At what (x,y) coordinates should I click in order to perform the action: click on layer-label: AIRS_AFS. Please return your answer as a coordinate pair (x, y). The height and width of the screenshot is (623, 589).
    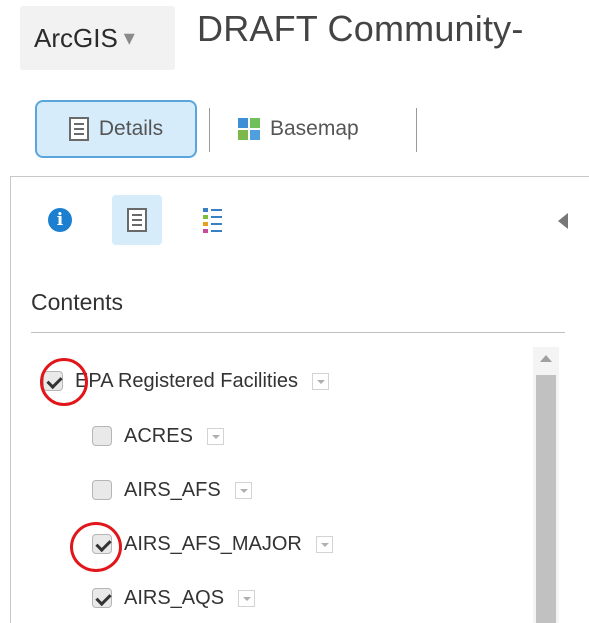
    Looking at the image, I should click on (172, 489).